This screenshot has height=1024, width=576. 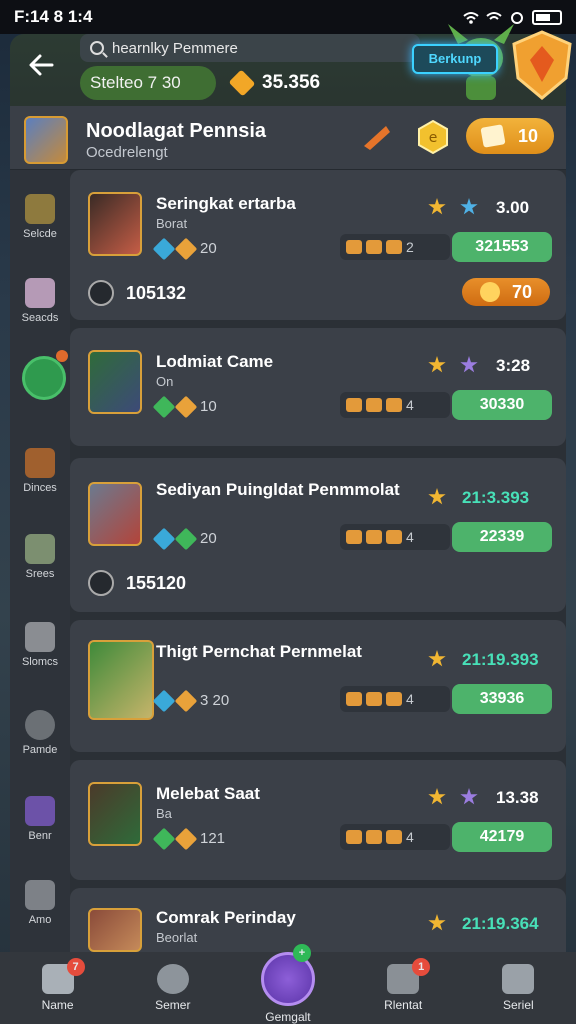 I want to click on status-pill-label: Stelteo 7 30, so click(x=135, y=82).